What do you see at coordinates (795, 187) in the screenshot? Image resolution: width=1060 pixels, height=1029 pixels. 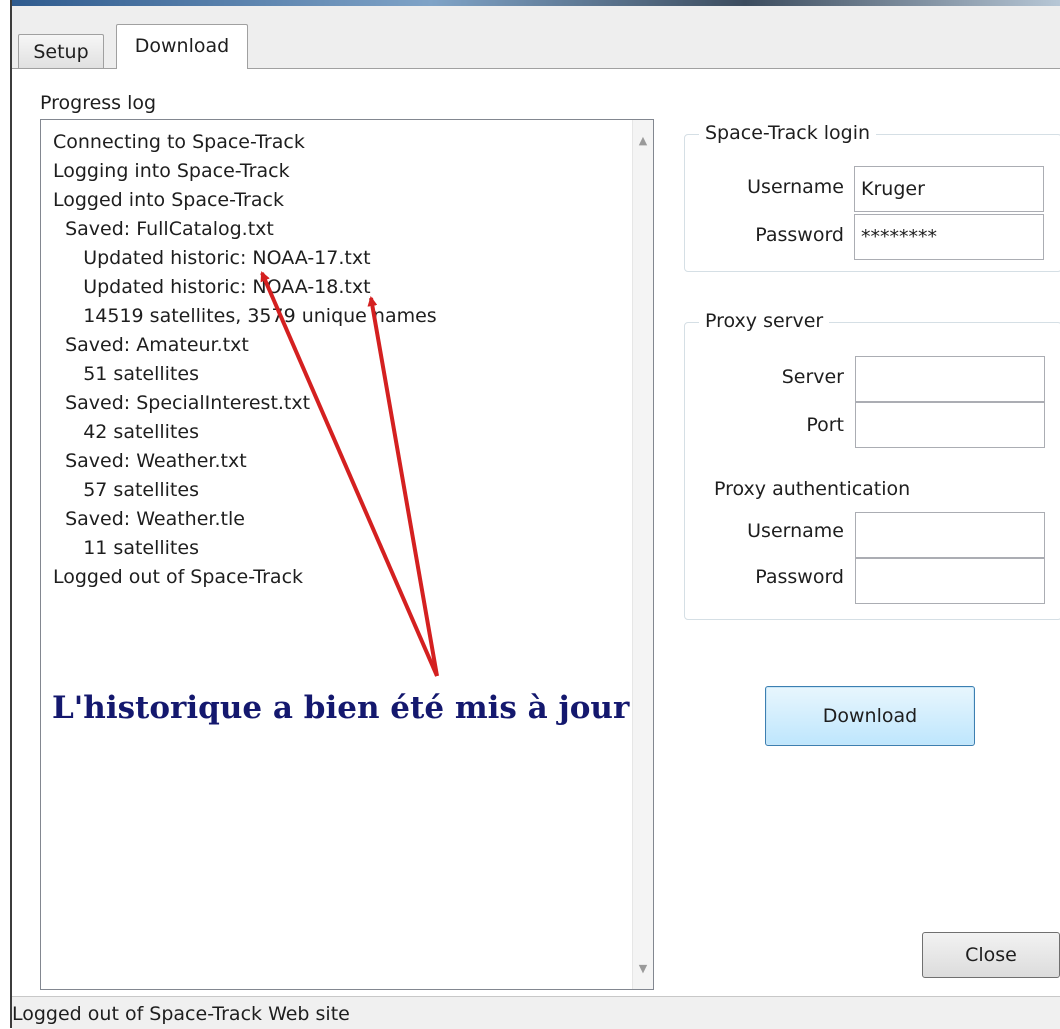 I see `login-username-label: Username` at bounding box center [795, 187].